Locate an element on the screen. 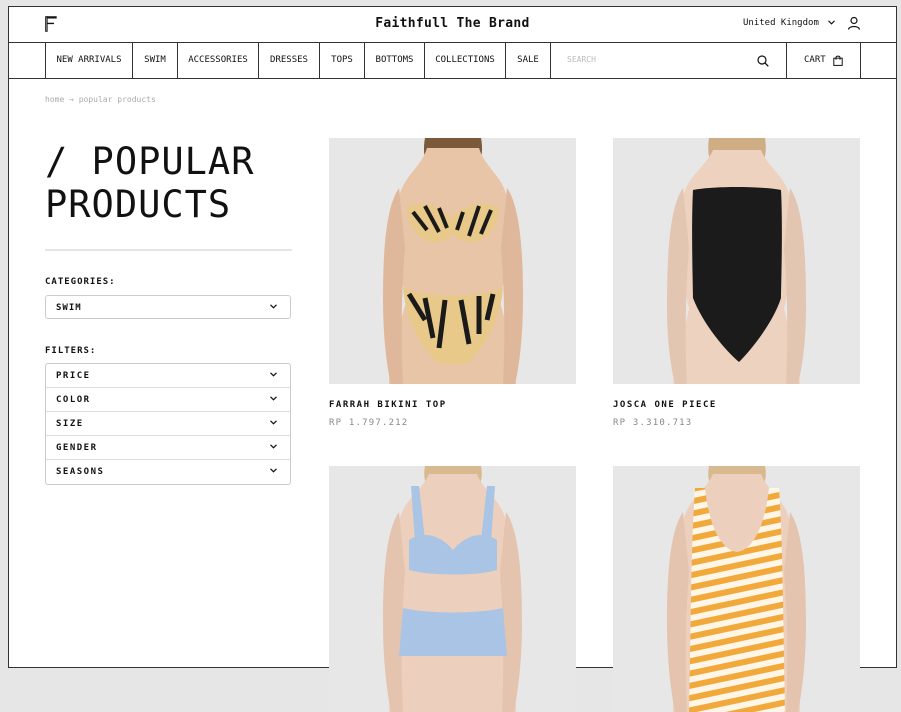  nav-collections: COLLECTIONS is located at coordinates (464, 60).